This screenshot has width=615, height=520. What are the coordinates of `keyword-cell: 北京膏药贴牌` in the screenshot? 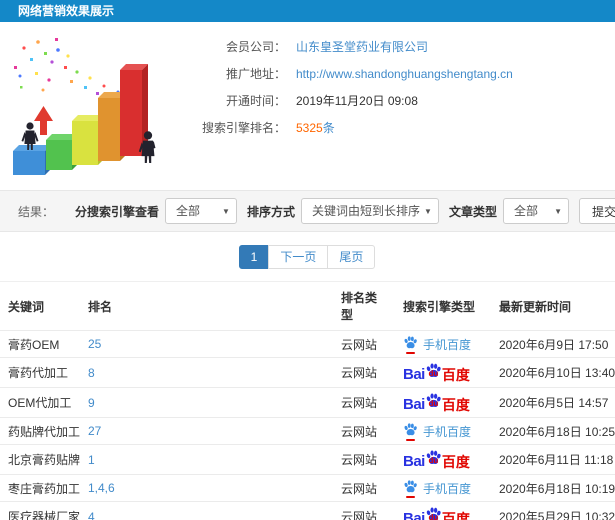 It's located at (40, 459).